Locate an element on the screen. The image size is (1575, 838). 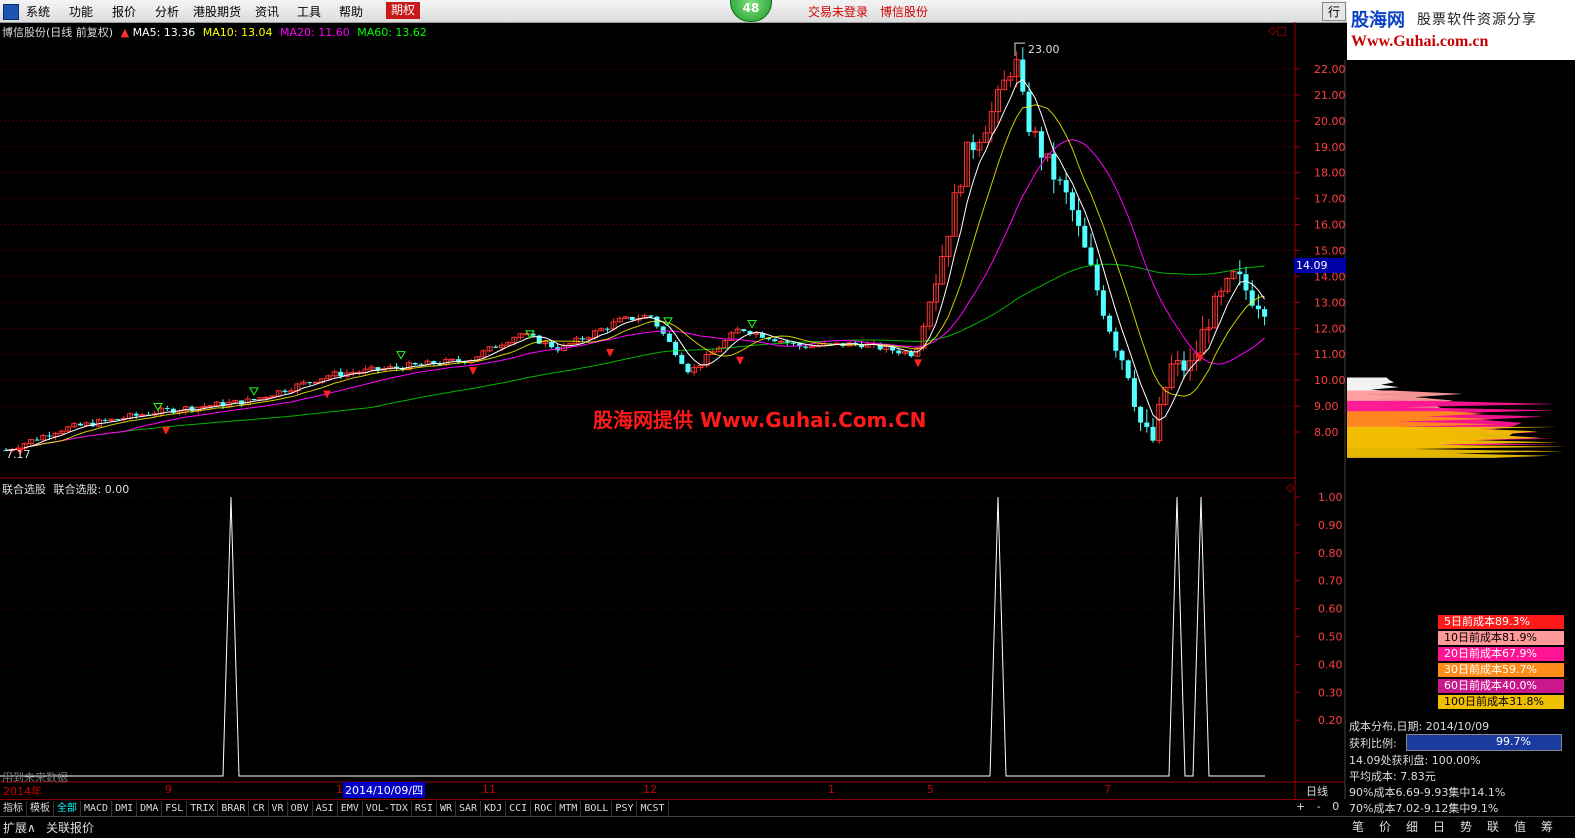
average-cost-line: 平均成本: 7.83元 is located at coordinates (1392, 776).